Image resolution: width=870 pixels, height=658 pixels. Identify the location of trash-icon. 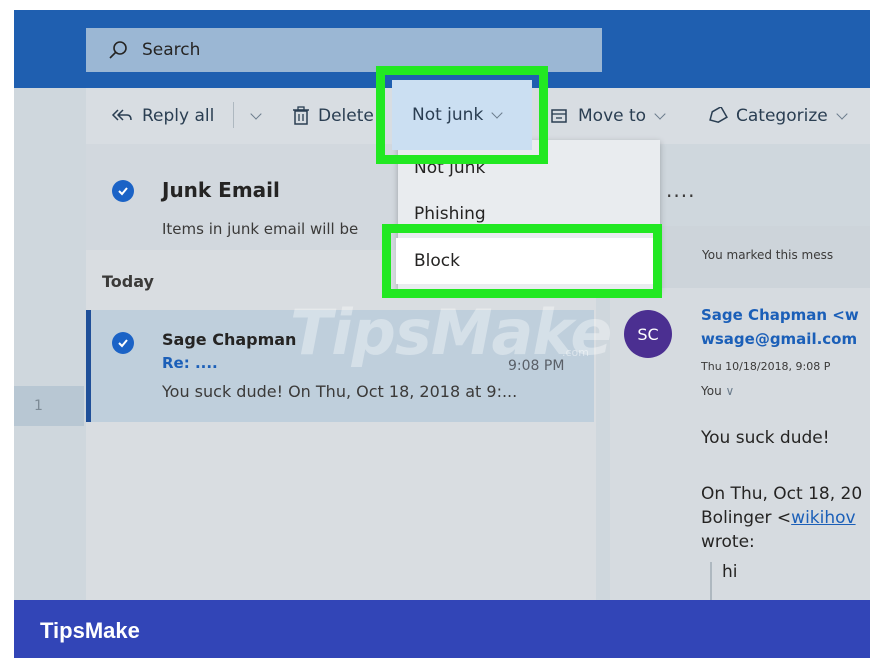
(301, 115).